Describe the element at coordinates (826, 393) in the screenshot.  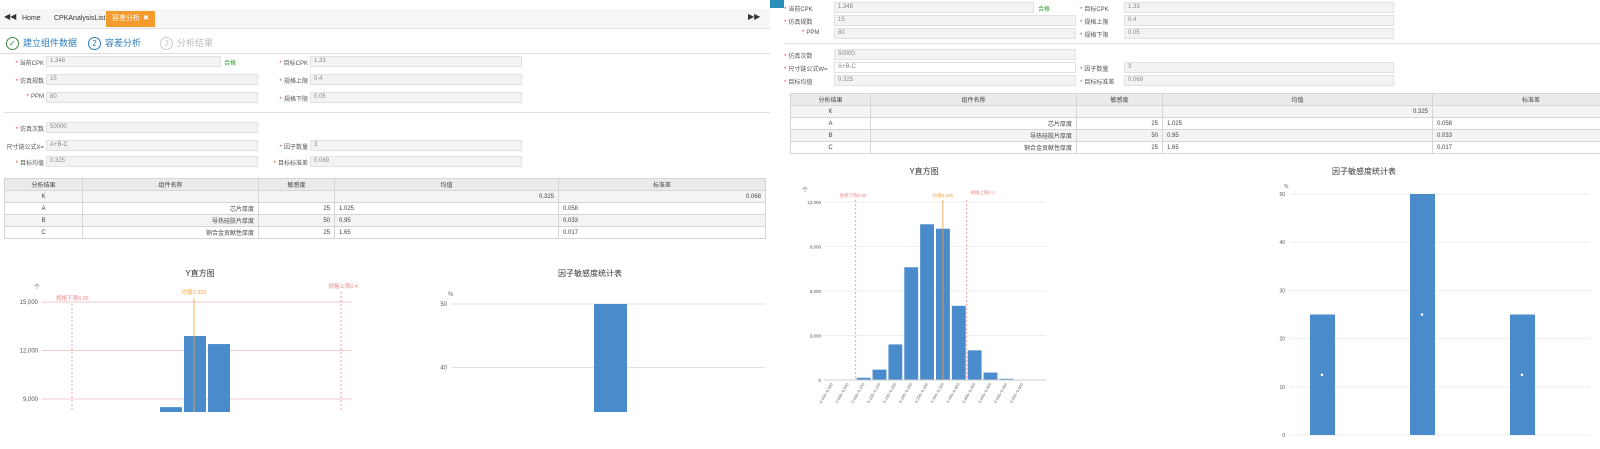
I see `x-tick-label: -0.050~0.000` at that location.